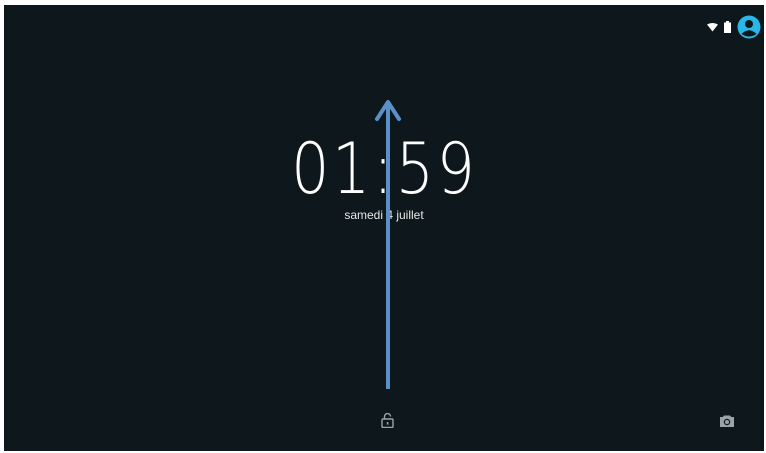  What do you see at coordinates (712, 27) in the screenshot?
I see `wifi-icon` at bounding box center [712, 27].